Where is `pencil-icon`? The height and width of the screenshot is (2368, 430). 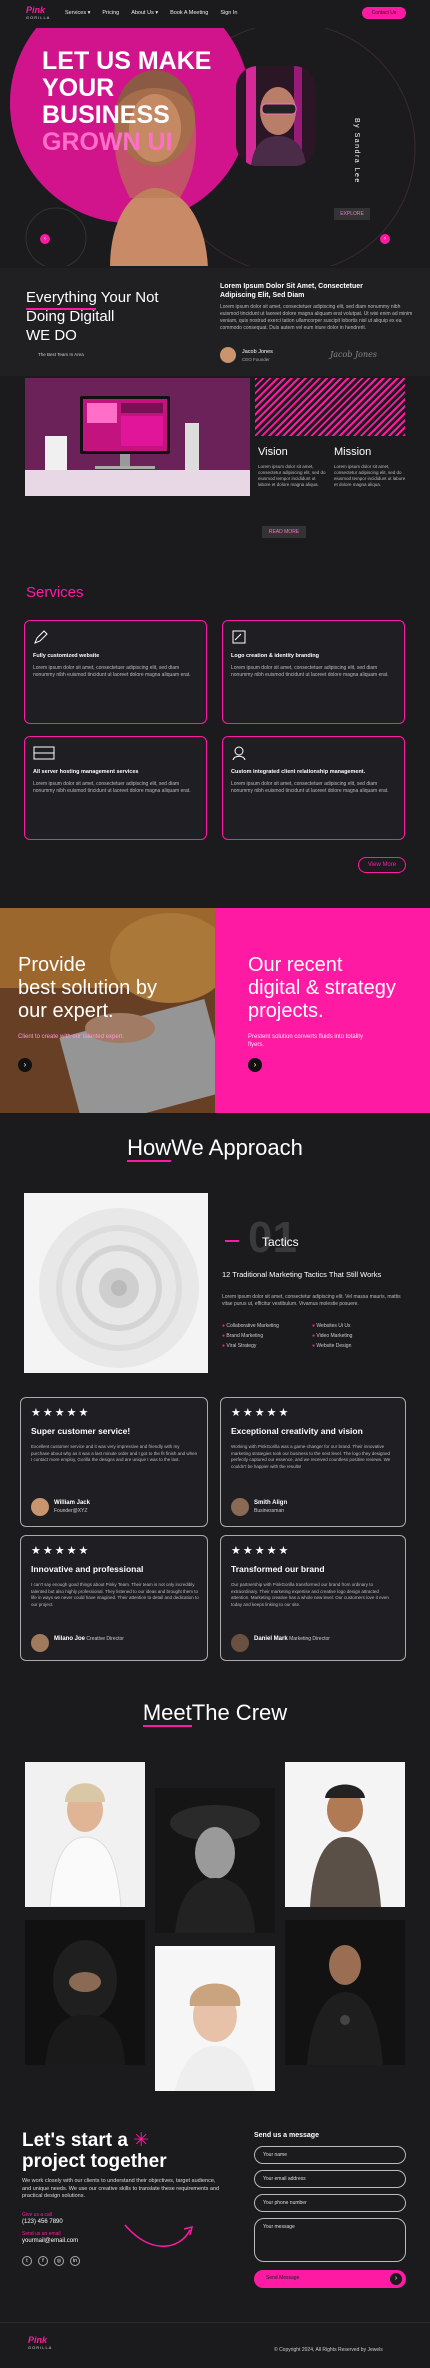
pencil-icon is located at coordinates (41, 637).